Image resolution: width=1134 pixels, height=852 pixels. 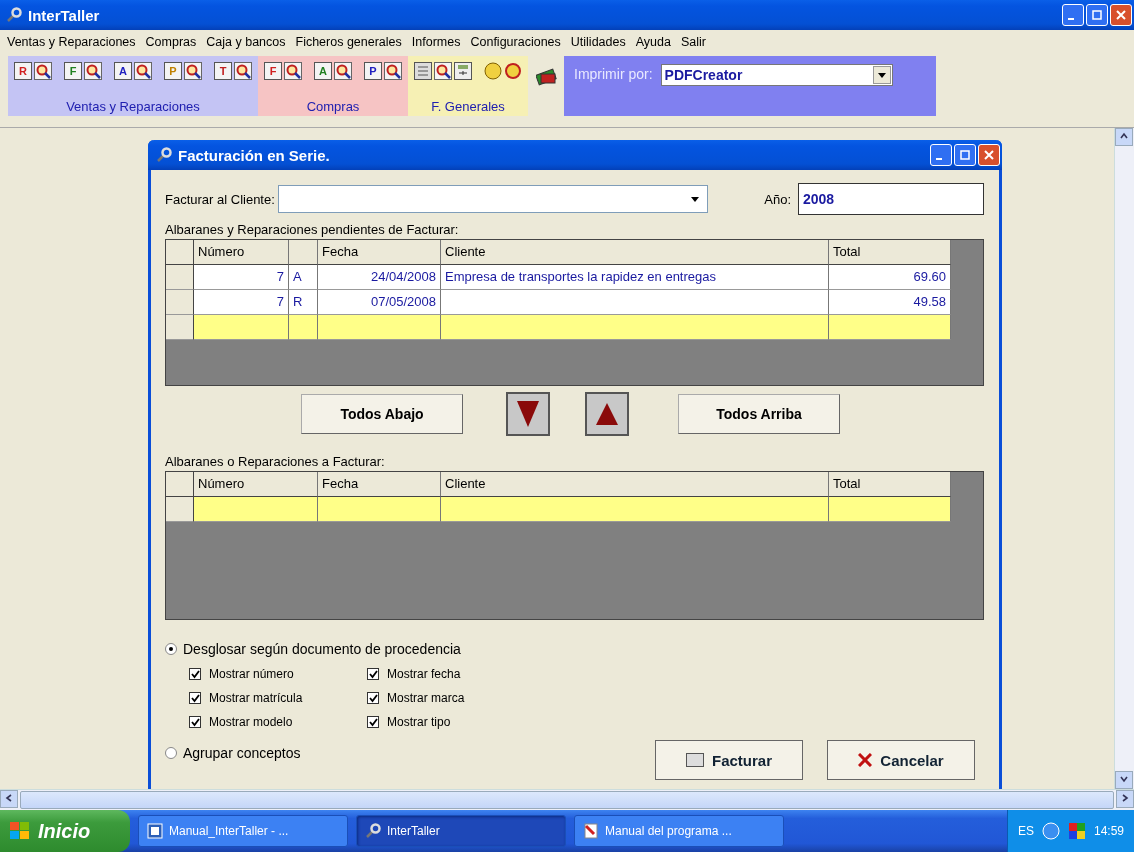 I want to click on scroll-down-button, so click(x=1124, y=780).